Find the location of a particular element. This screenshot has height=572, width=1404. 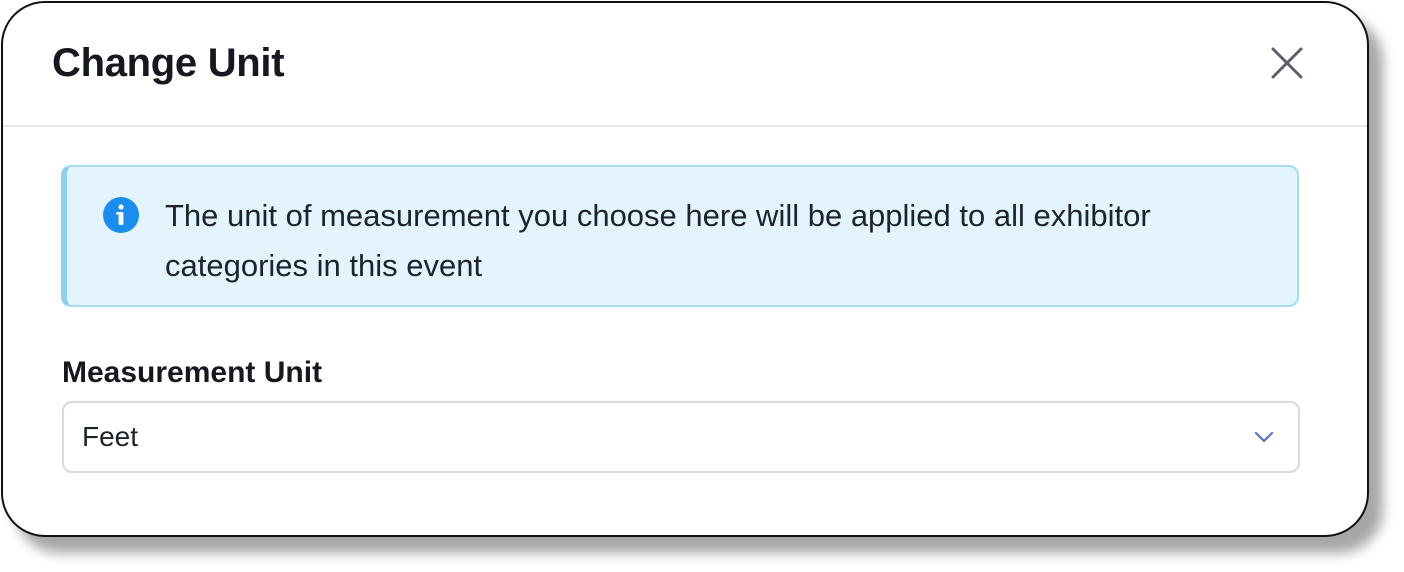

info-icon is located at coordinates (121, 215).